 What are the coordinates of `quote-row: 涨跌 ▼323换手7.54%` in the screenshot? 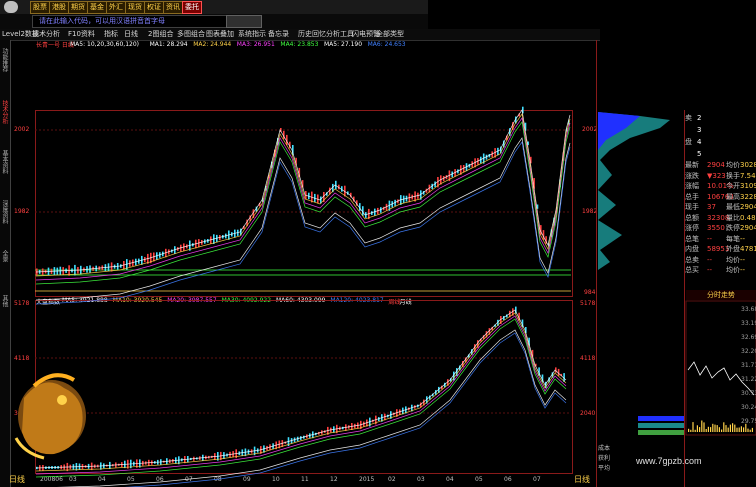 It's located at (720, 176).